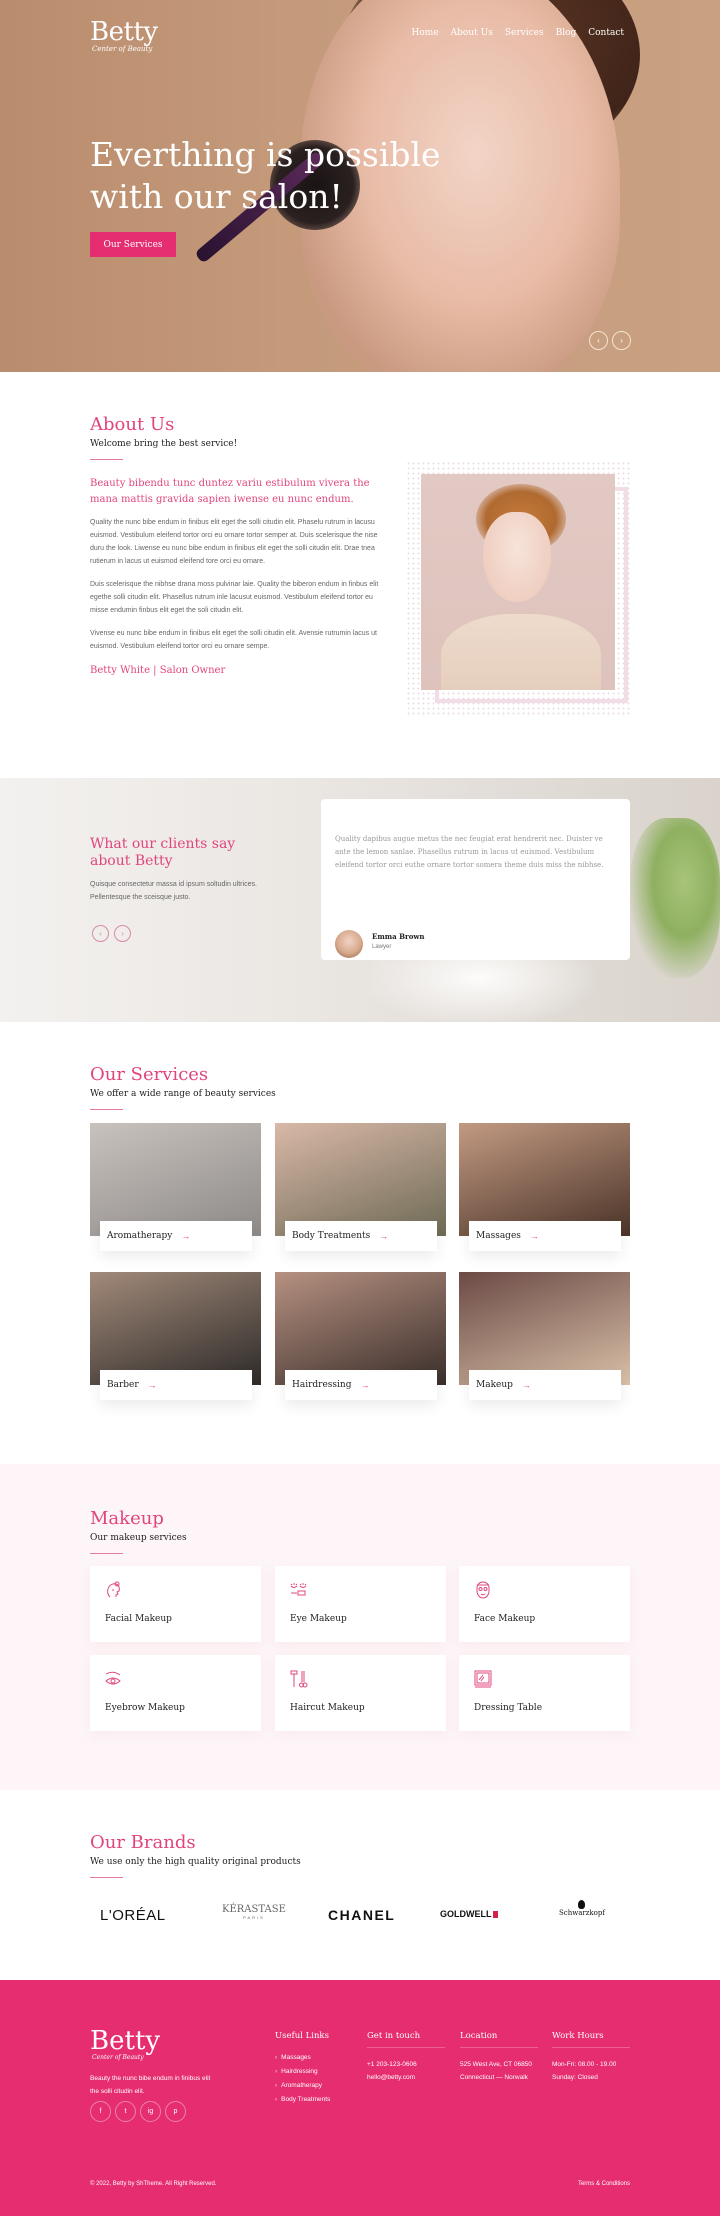  What do you see at coordinates (175, 1693) in the screenshot?
I see `makeup-card: Eyebrow Makeup` at bounding box center [175, 1693].